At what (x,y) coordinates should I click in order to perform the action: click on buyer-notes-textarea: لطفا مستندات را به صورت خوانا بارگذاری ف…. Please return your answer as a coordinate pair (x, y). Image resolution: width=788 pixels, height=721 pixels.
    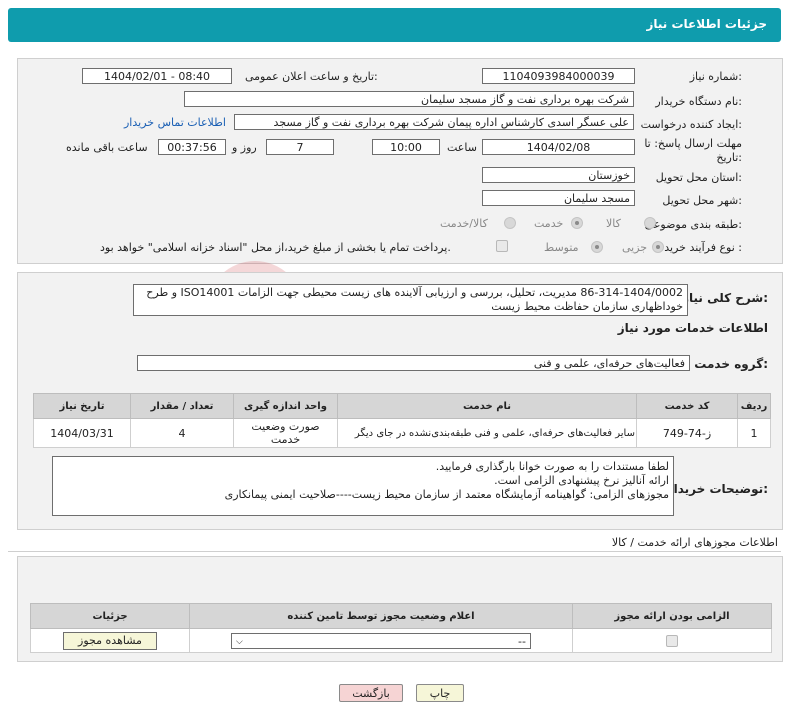
    Looking at the image, I should click on (363, 486).